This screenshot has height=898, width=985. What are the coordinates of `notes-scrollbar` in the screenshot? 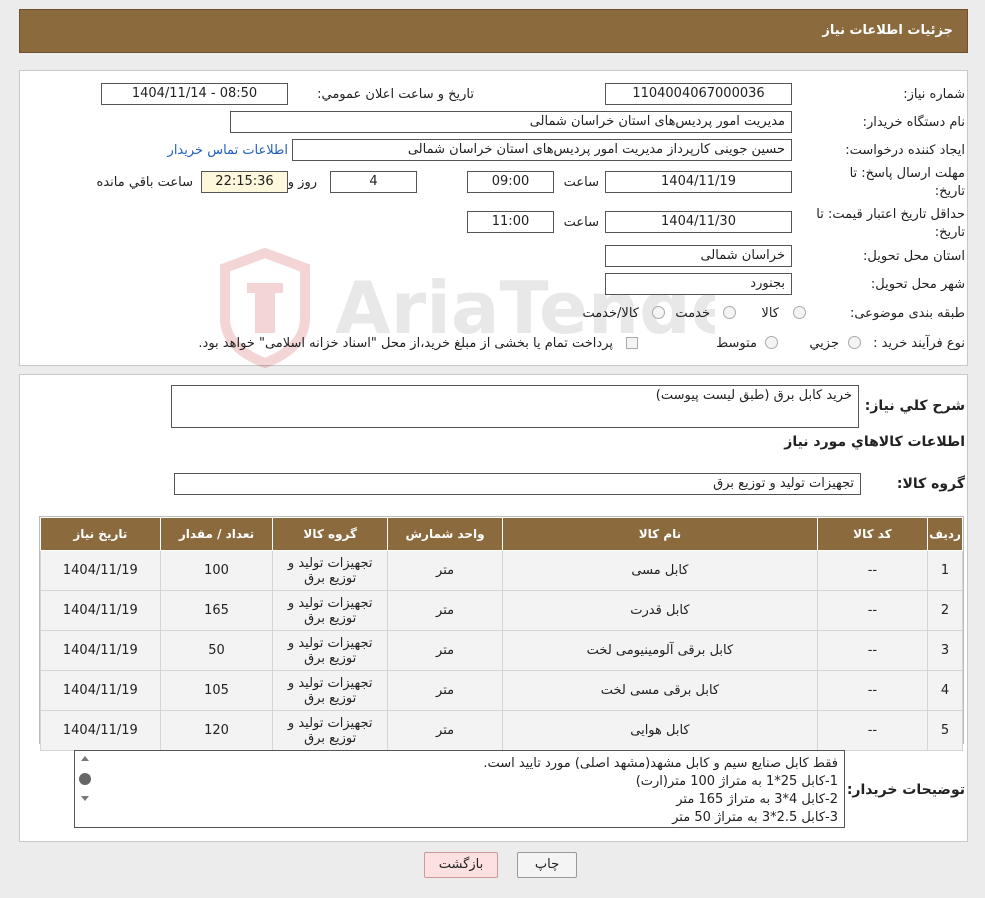 It's located at (85, 789).